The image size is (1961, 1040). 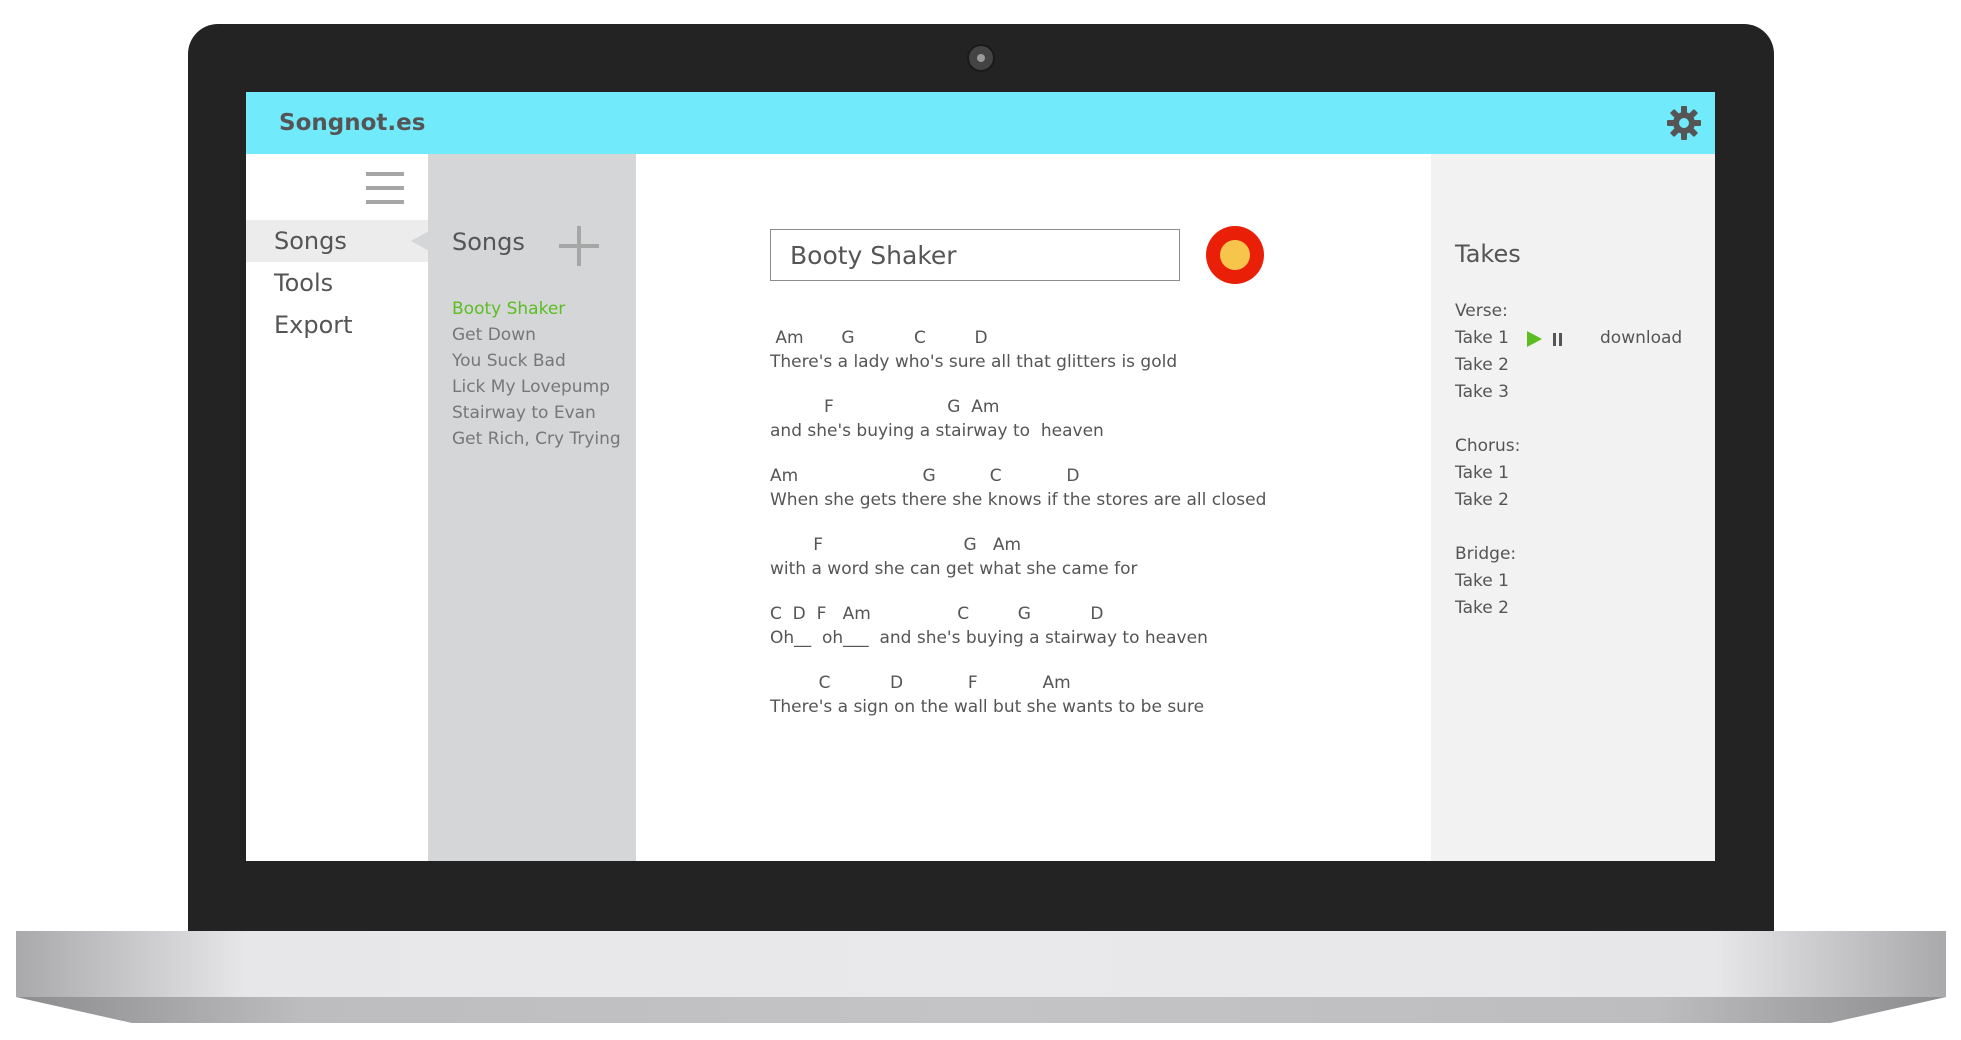 What do you see at coordinates (1488, 254) in the screenshot?
I see `takes-heading: Takes` at bounding box center [1488, 254].